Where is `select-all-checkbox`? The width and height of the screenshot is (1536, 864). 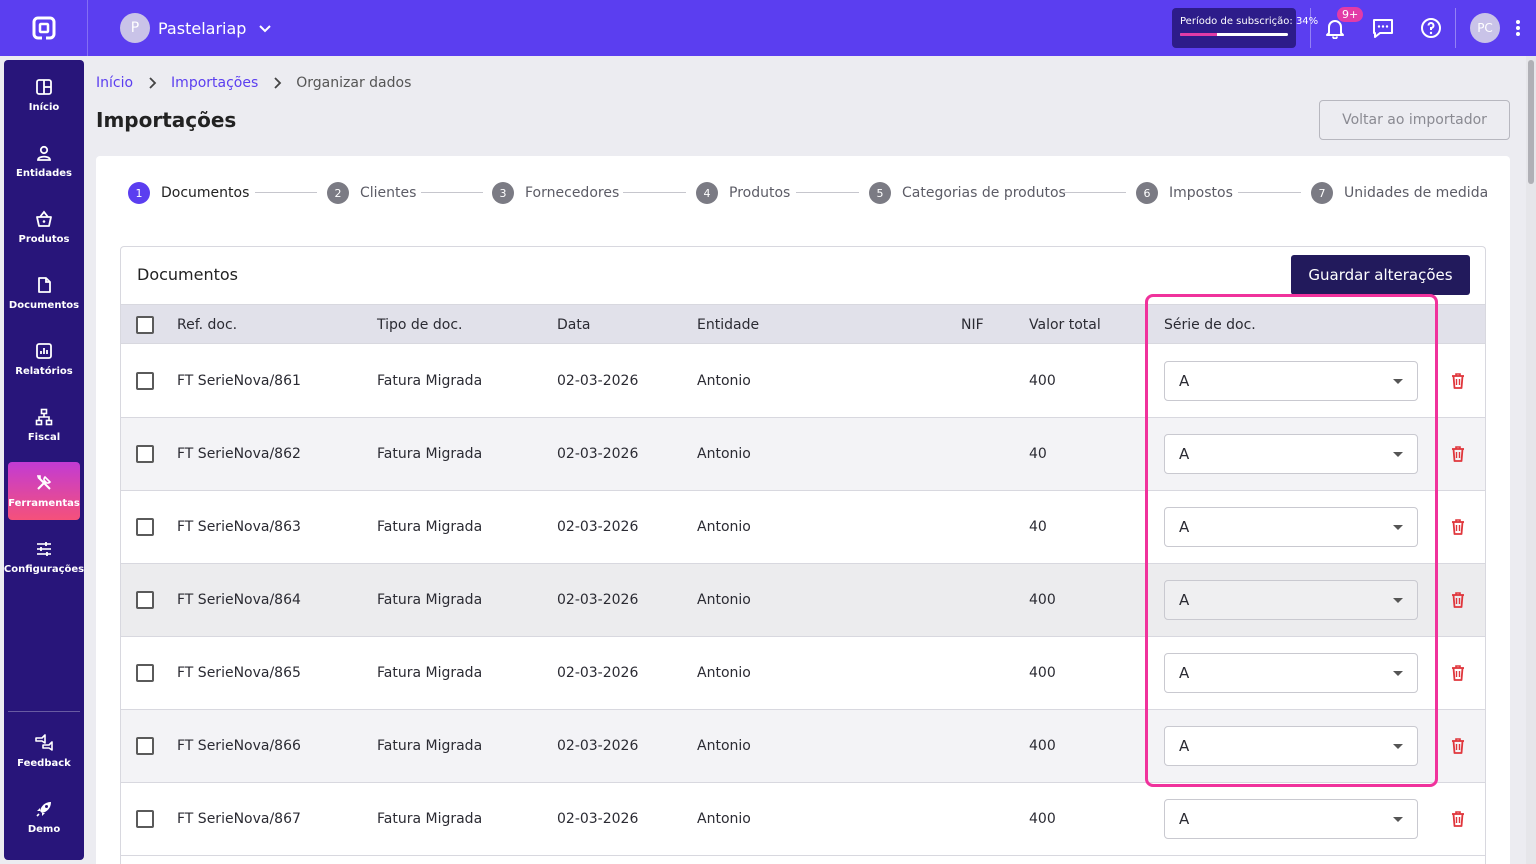
select-all-checkbox is located at coordinates (145, 325).